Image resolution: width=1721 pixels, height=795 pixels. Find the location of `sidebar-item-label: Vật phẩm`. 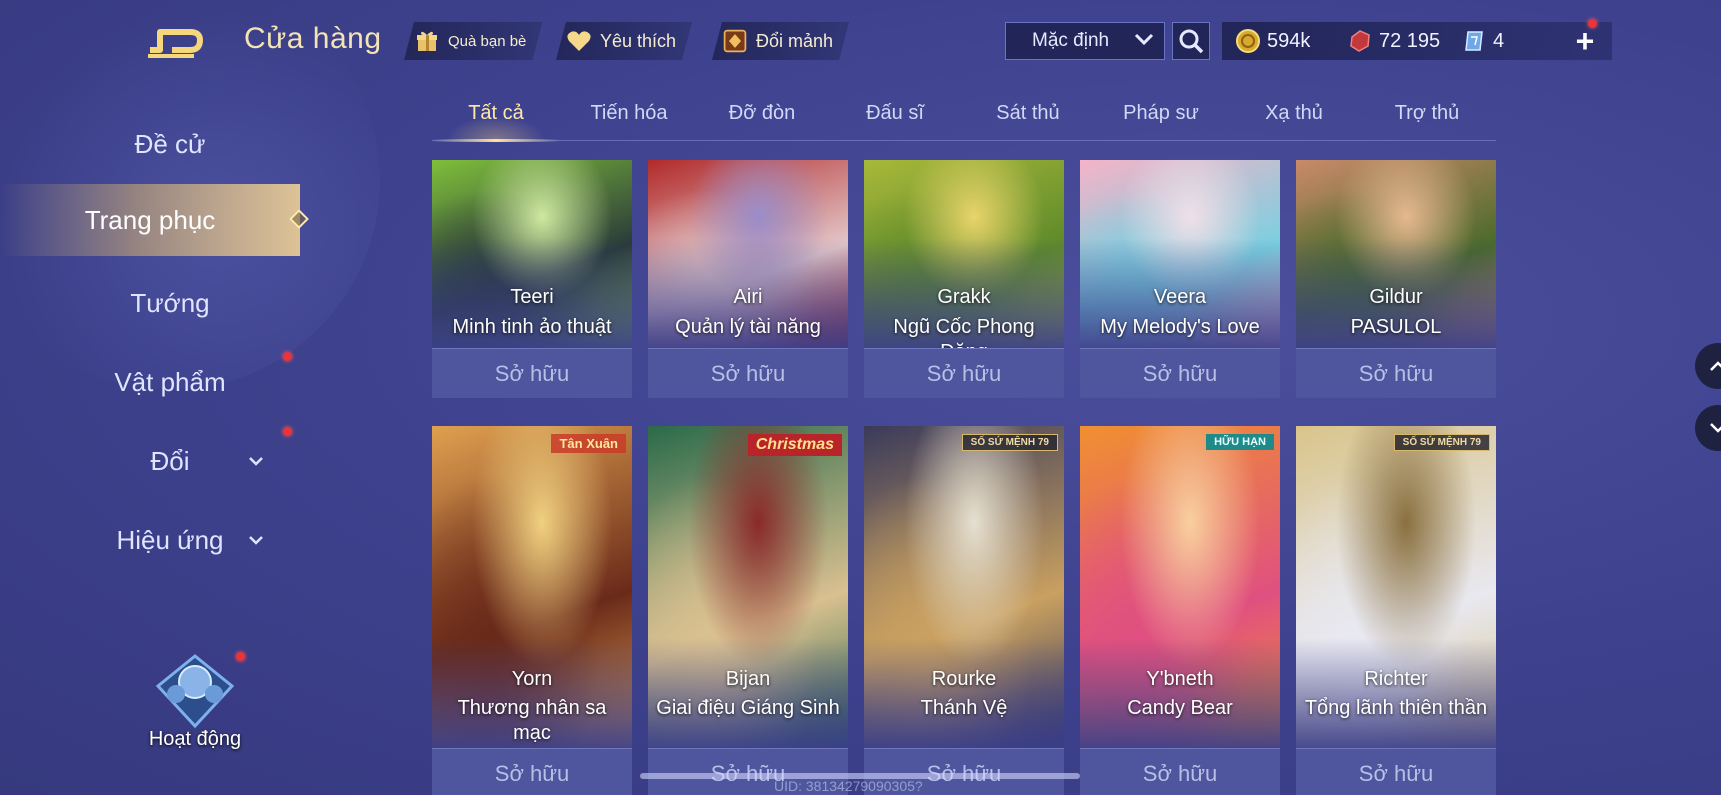

sidebar-item-label: Vật phẩm is located at coordinates (170, 382).